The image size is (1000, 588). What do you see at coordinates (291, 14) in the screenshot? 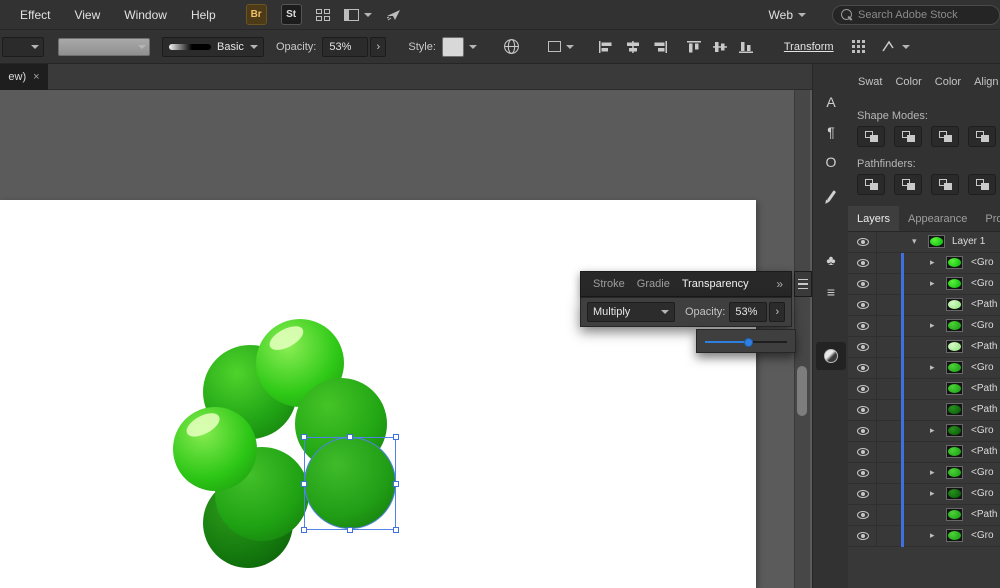
I see `stock-icon: St` at bounding box center [291, 14].